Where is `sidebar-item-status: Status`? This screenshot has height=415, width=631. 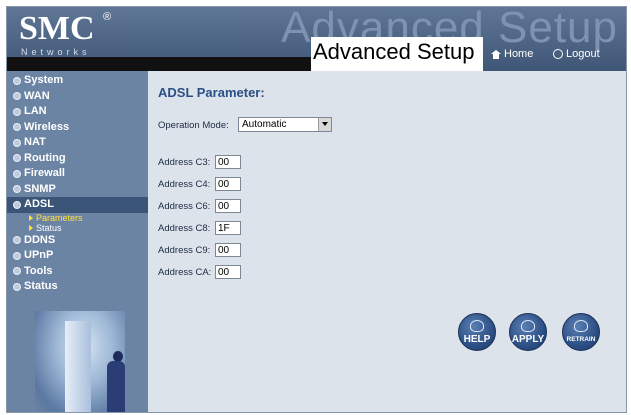 sidebar-item-status: Status is located at coordinates (77, 287).